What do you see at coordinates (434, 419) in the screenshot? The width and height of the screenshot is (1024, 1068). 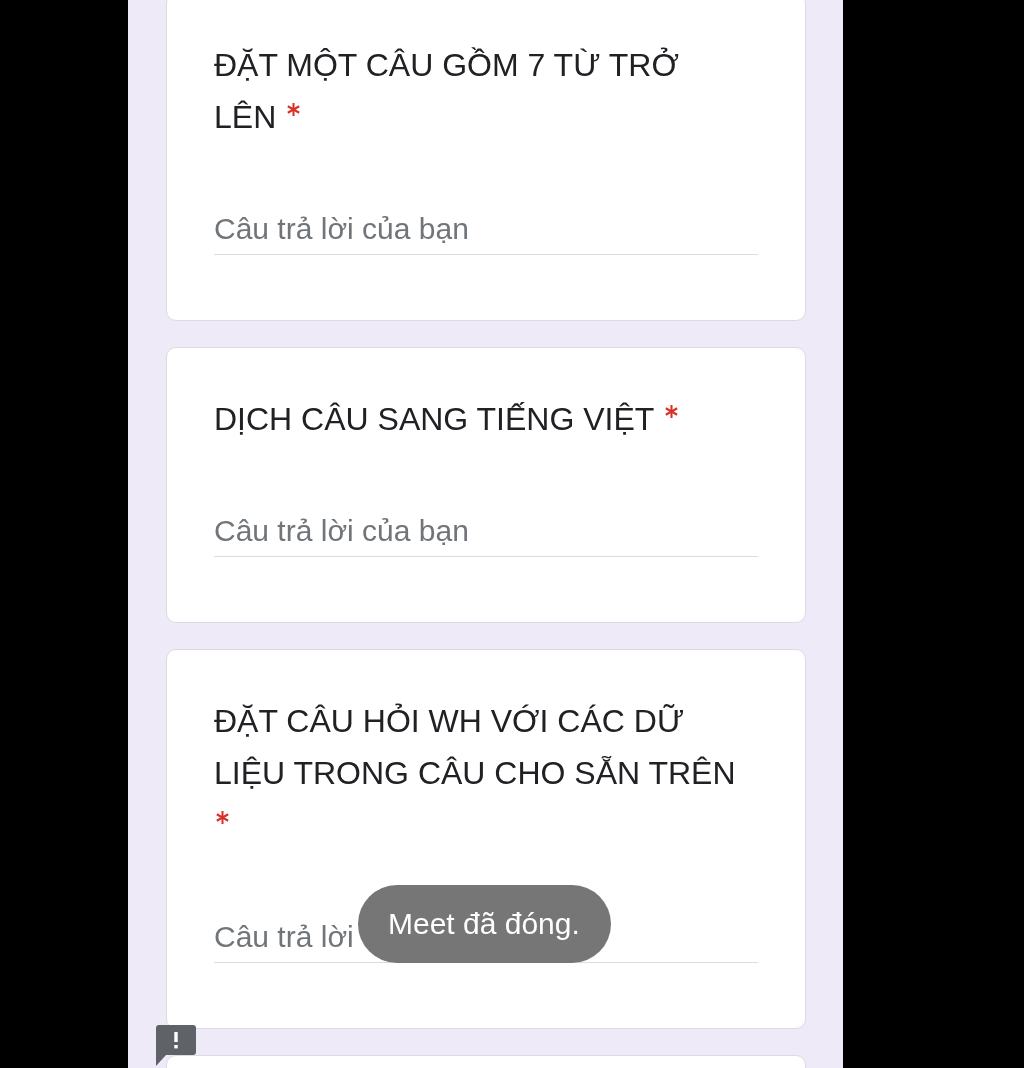 I see `question-title: DỊCH CÂU SANG TIẾNG VIỆT` at bounding box center [434, 419].